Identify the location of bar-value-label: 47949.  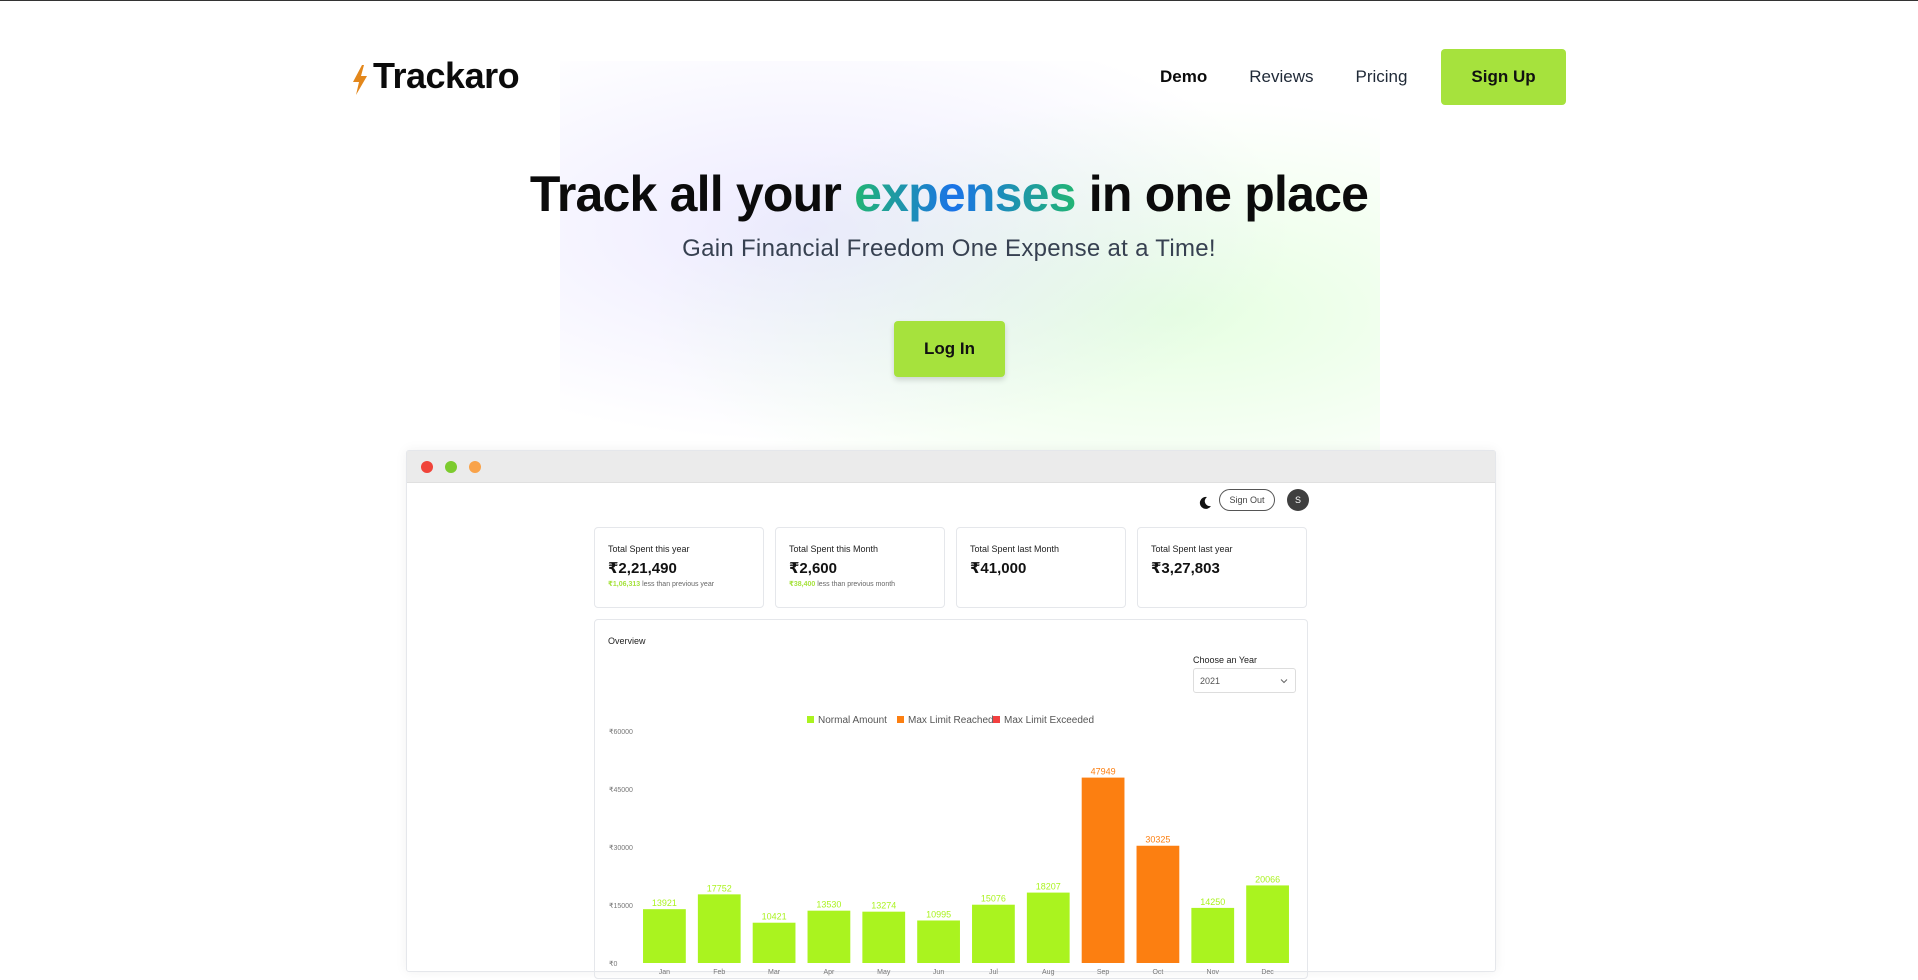
(1103, 772).